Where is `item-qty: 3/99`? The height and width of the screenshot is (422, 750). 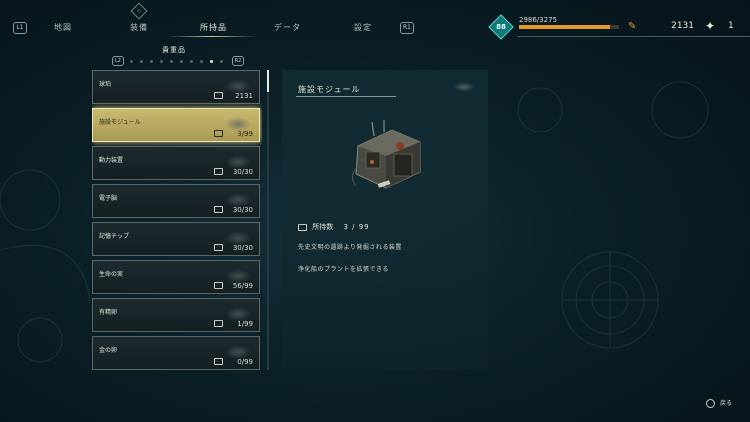 item-qty: 3/99 is located at coordinates (245, 134).